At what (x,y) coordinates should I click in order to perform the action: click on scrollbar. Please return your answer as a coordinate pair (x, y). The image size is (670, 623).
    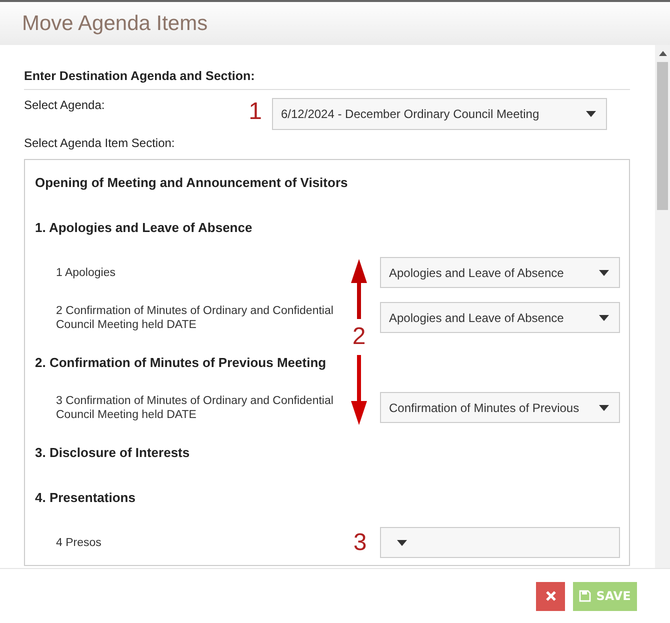
    Looking at the image, I should click on (662, 306).